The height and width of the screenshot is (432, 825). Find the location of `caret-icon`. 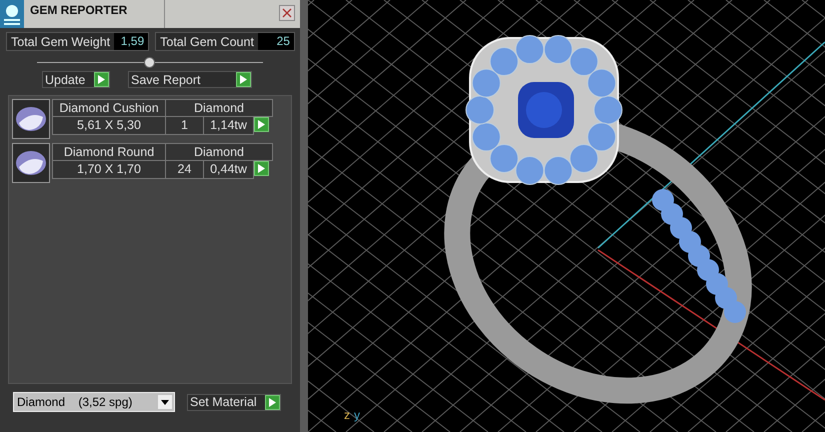

caret-icon is located at coordinates (165, 402).